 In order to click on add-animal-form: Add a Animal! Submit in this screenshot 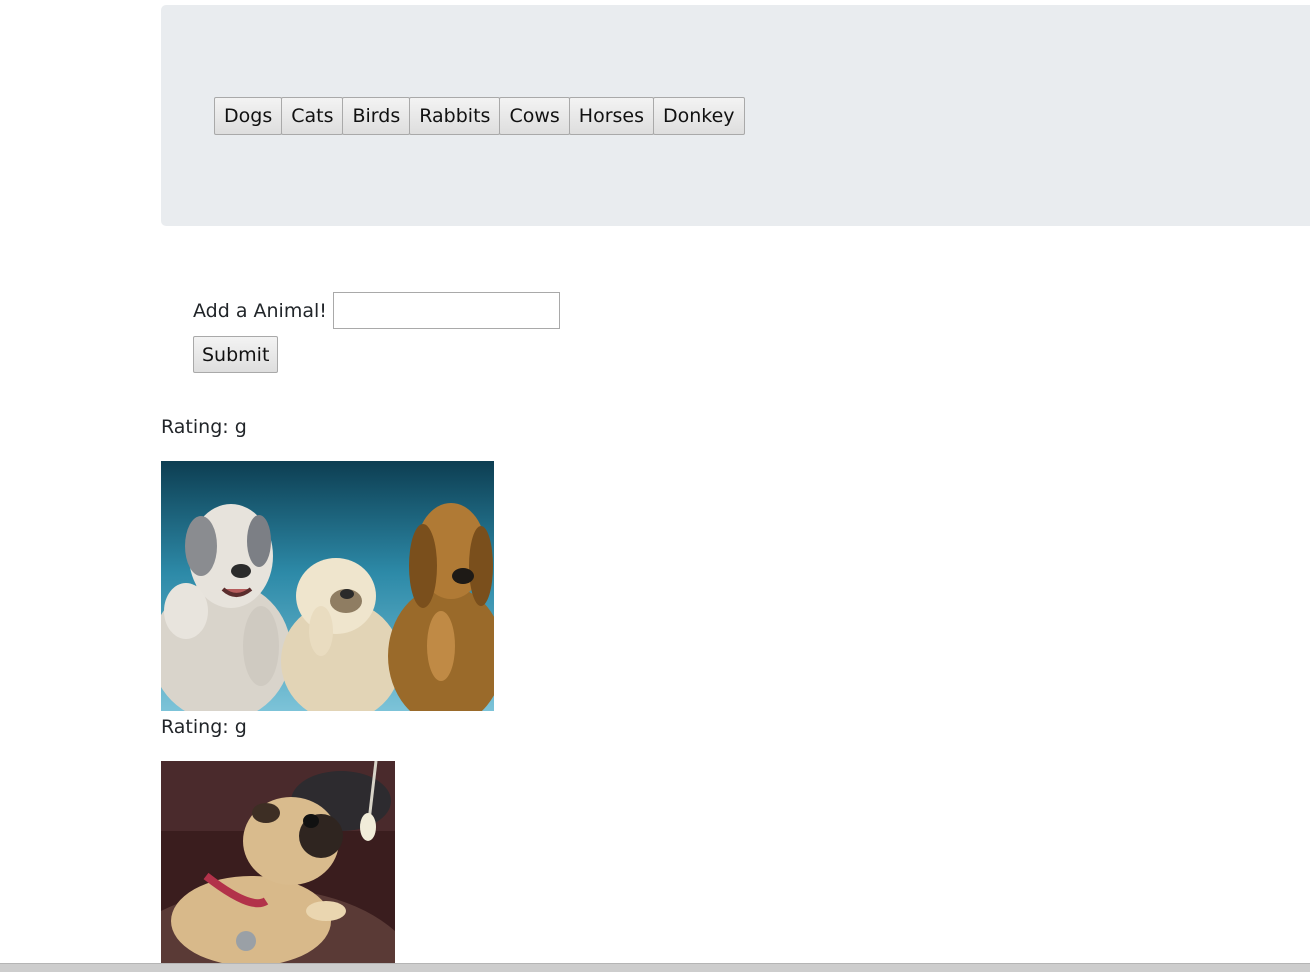, I will do `click(376, 332)`.